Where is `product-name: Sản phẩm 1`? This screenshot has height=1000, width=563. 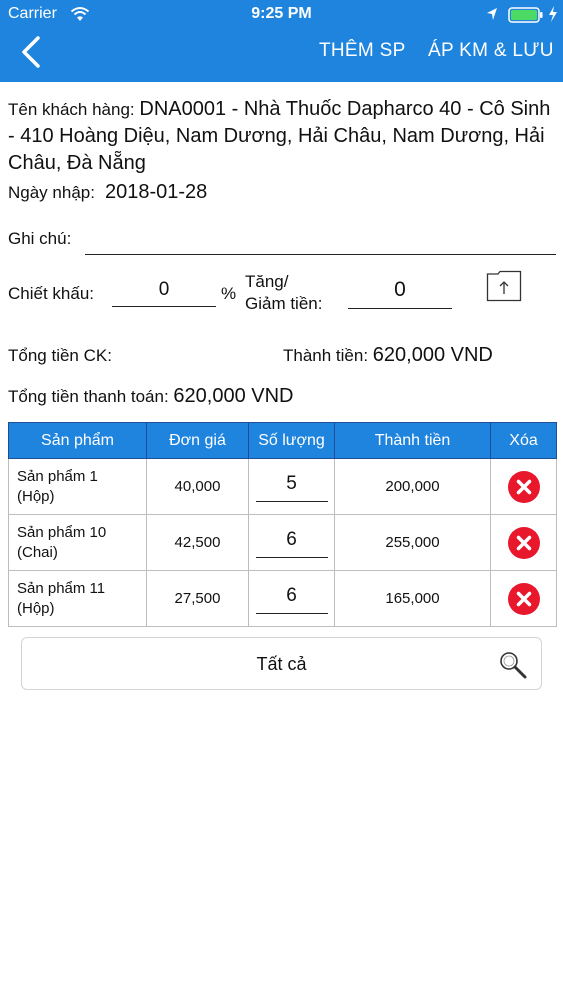 product-name: Sản phẩm 1 is located at coordinates (57, 476).